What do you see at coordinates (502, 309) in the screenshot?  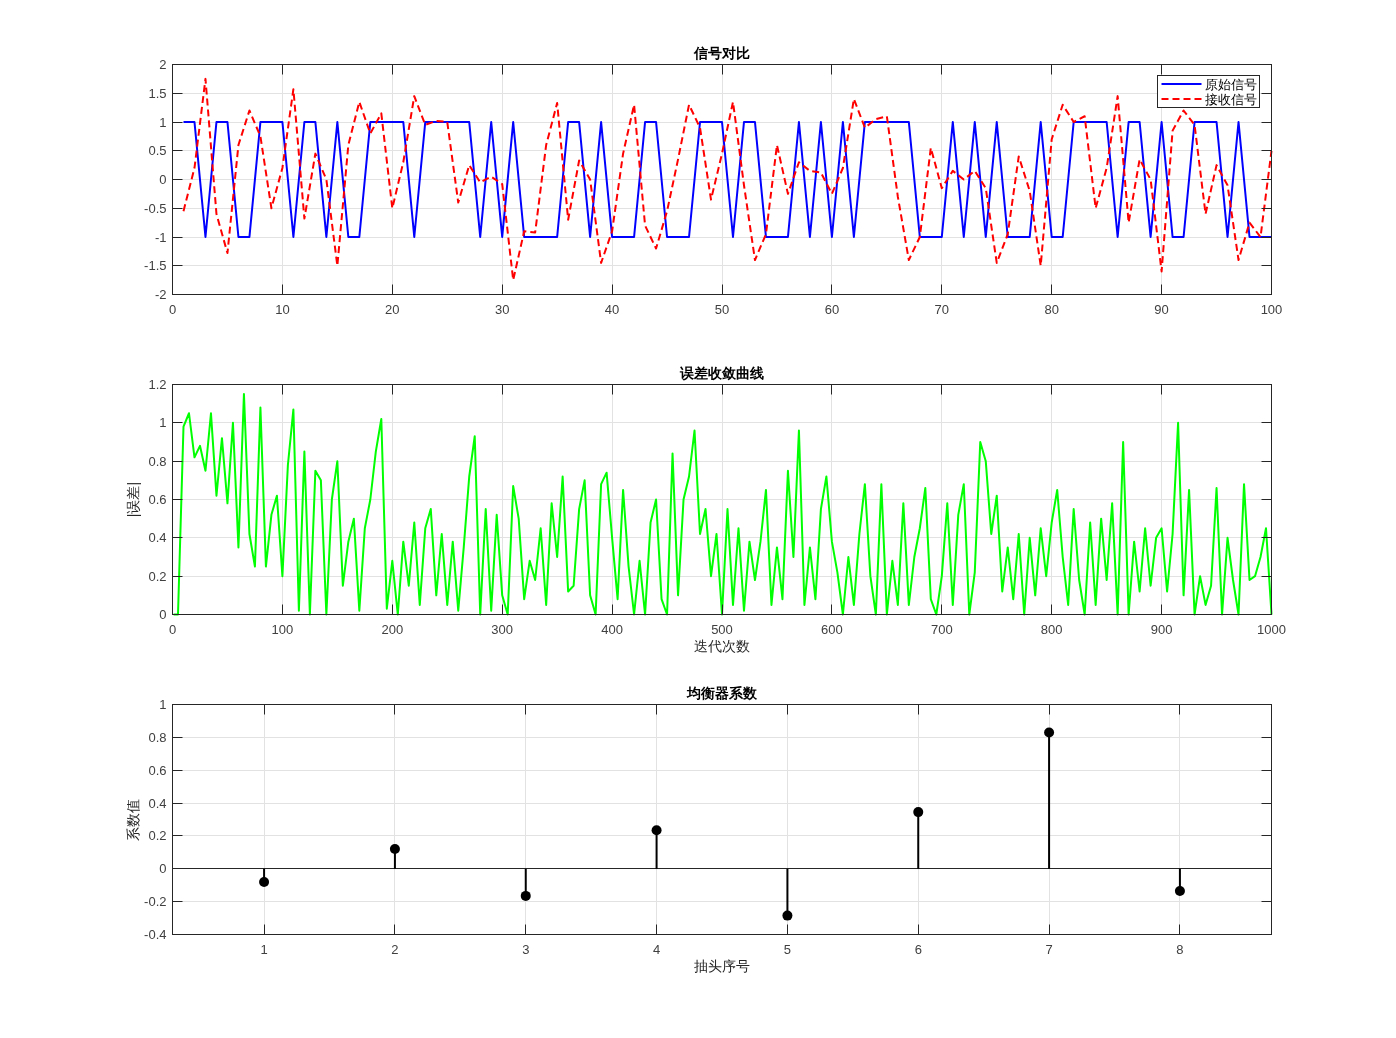 I see `tick-label: 30` at bounding box center [502, 309].